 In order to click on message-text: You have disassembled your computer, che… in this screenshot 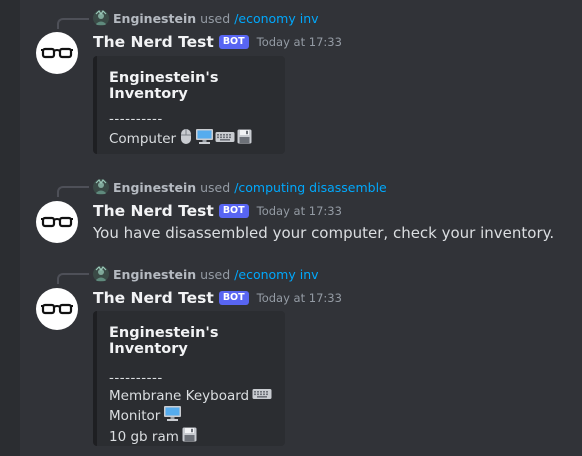, I will do `click(324, 233)`.